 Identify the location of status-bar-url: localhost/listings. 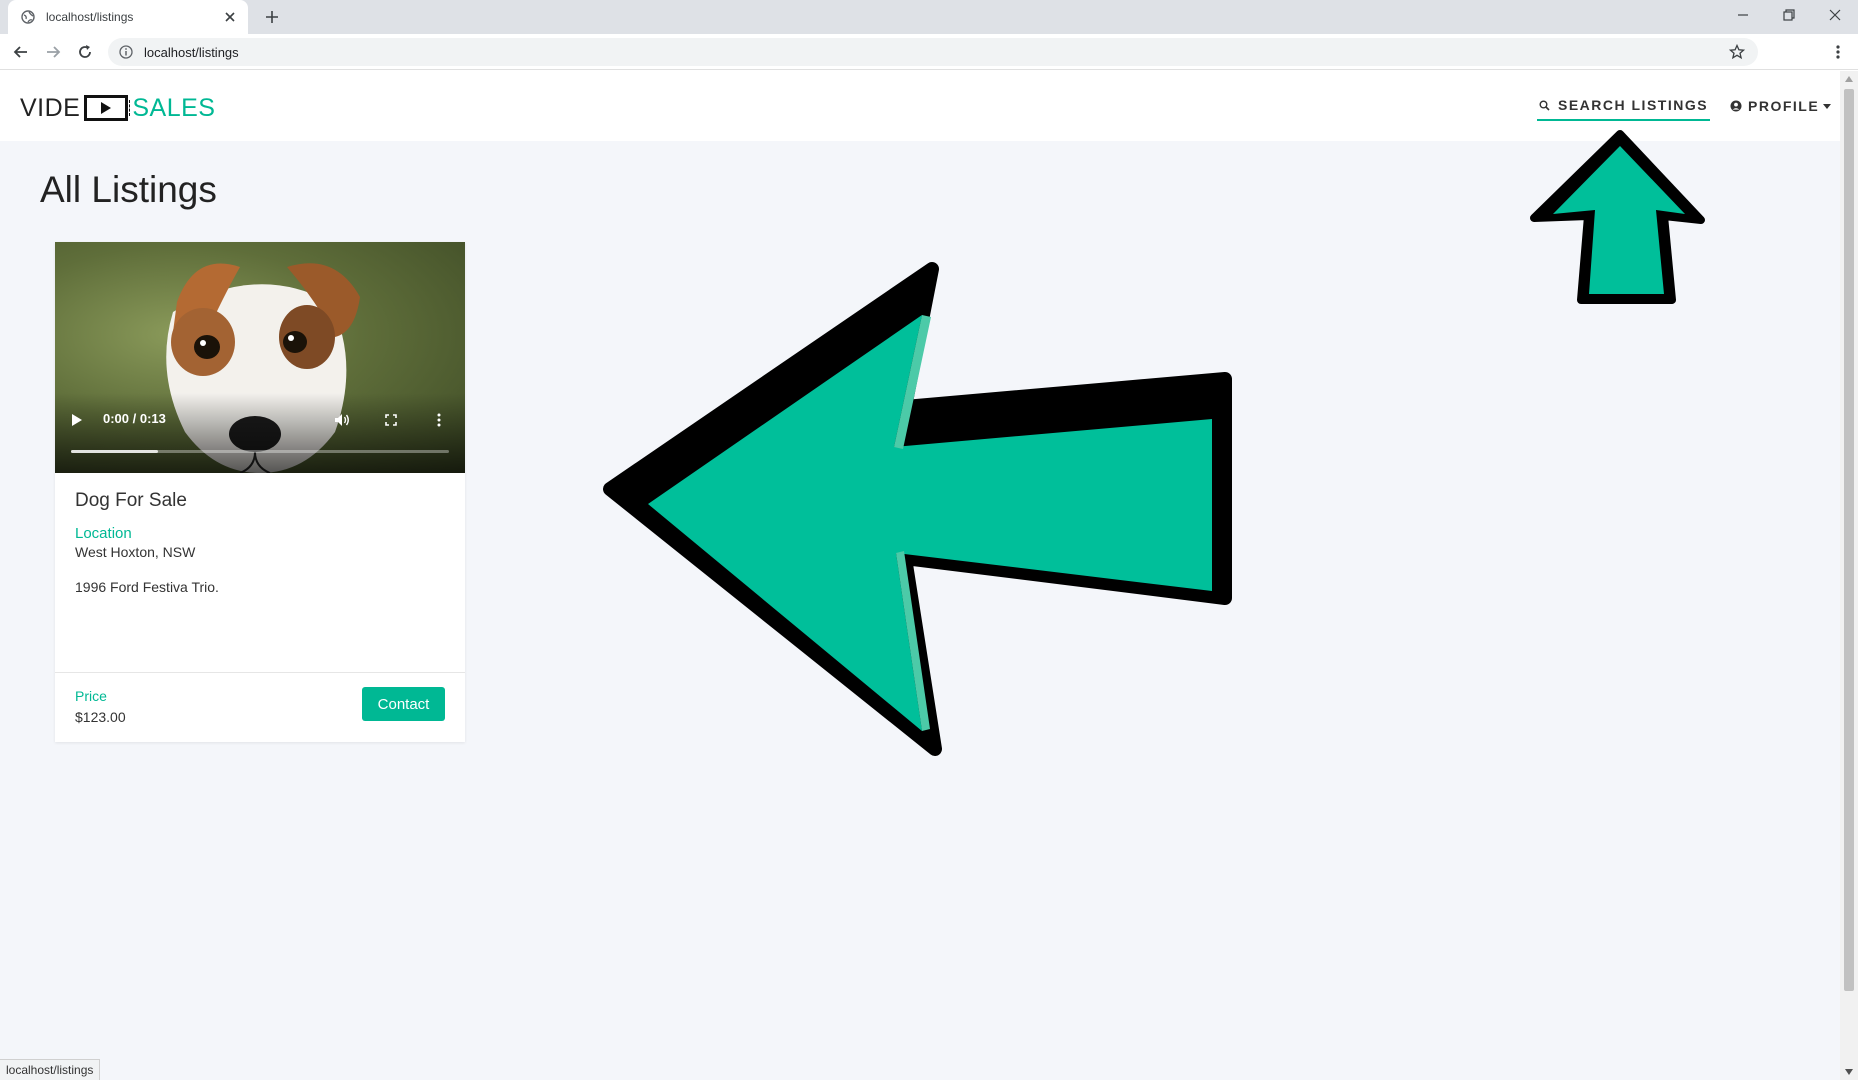
(50, 1069).